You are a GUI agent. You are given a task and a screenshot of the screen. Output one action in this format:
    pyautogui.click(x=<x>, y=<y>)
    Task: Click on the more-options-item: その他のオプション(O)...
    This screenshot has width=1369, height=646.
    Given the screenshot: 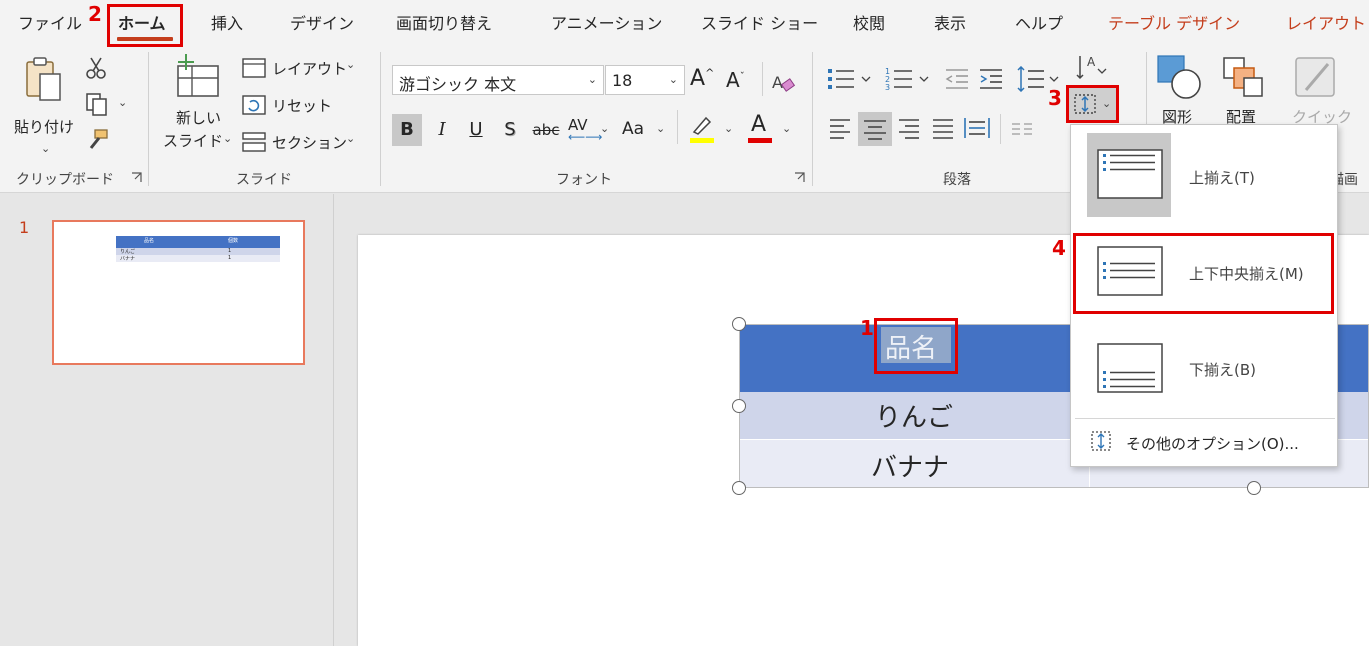 What is the action you would take?
    pyautogui.click(x=1205, y=442)
    